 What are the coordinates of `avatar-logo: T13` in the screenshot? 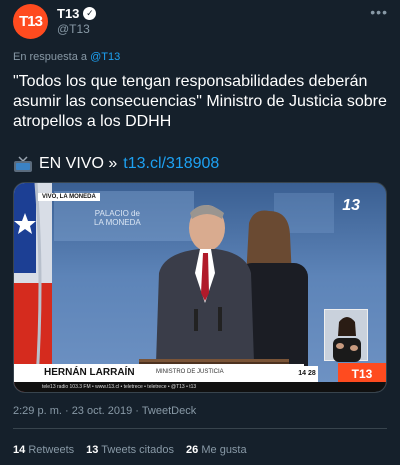 It's located at (31, 21).